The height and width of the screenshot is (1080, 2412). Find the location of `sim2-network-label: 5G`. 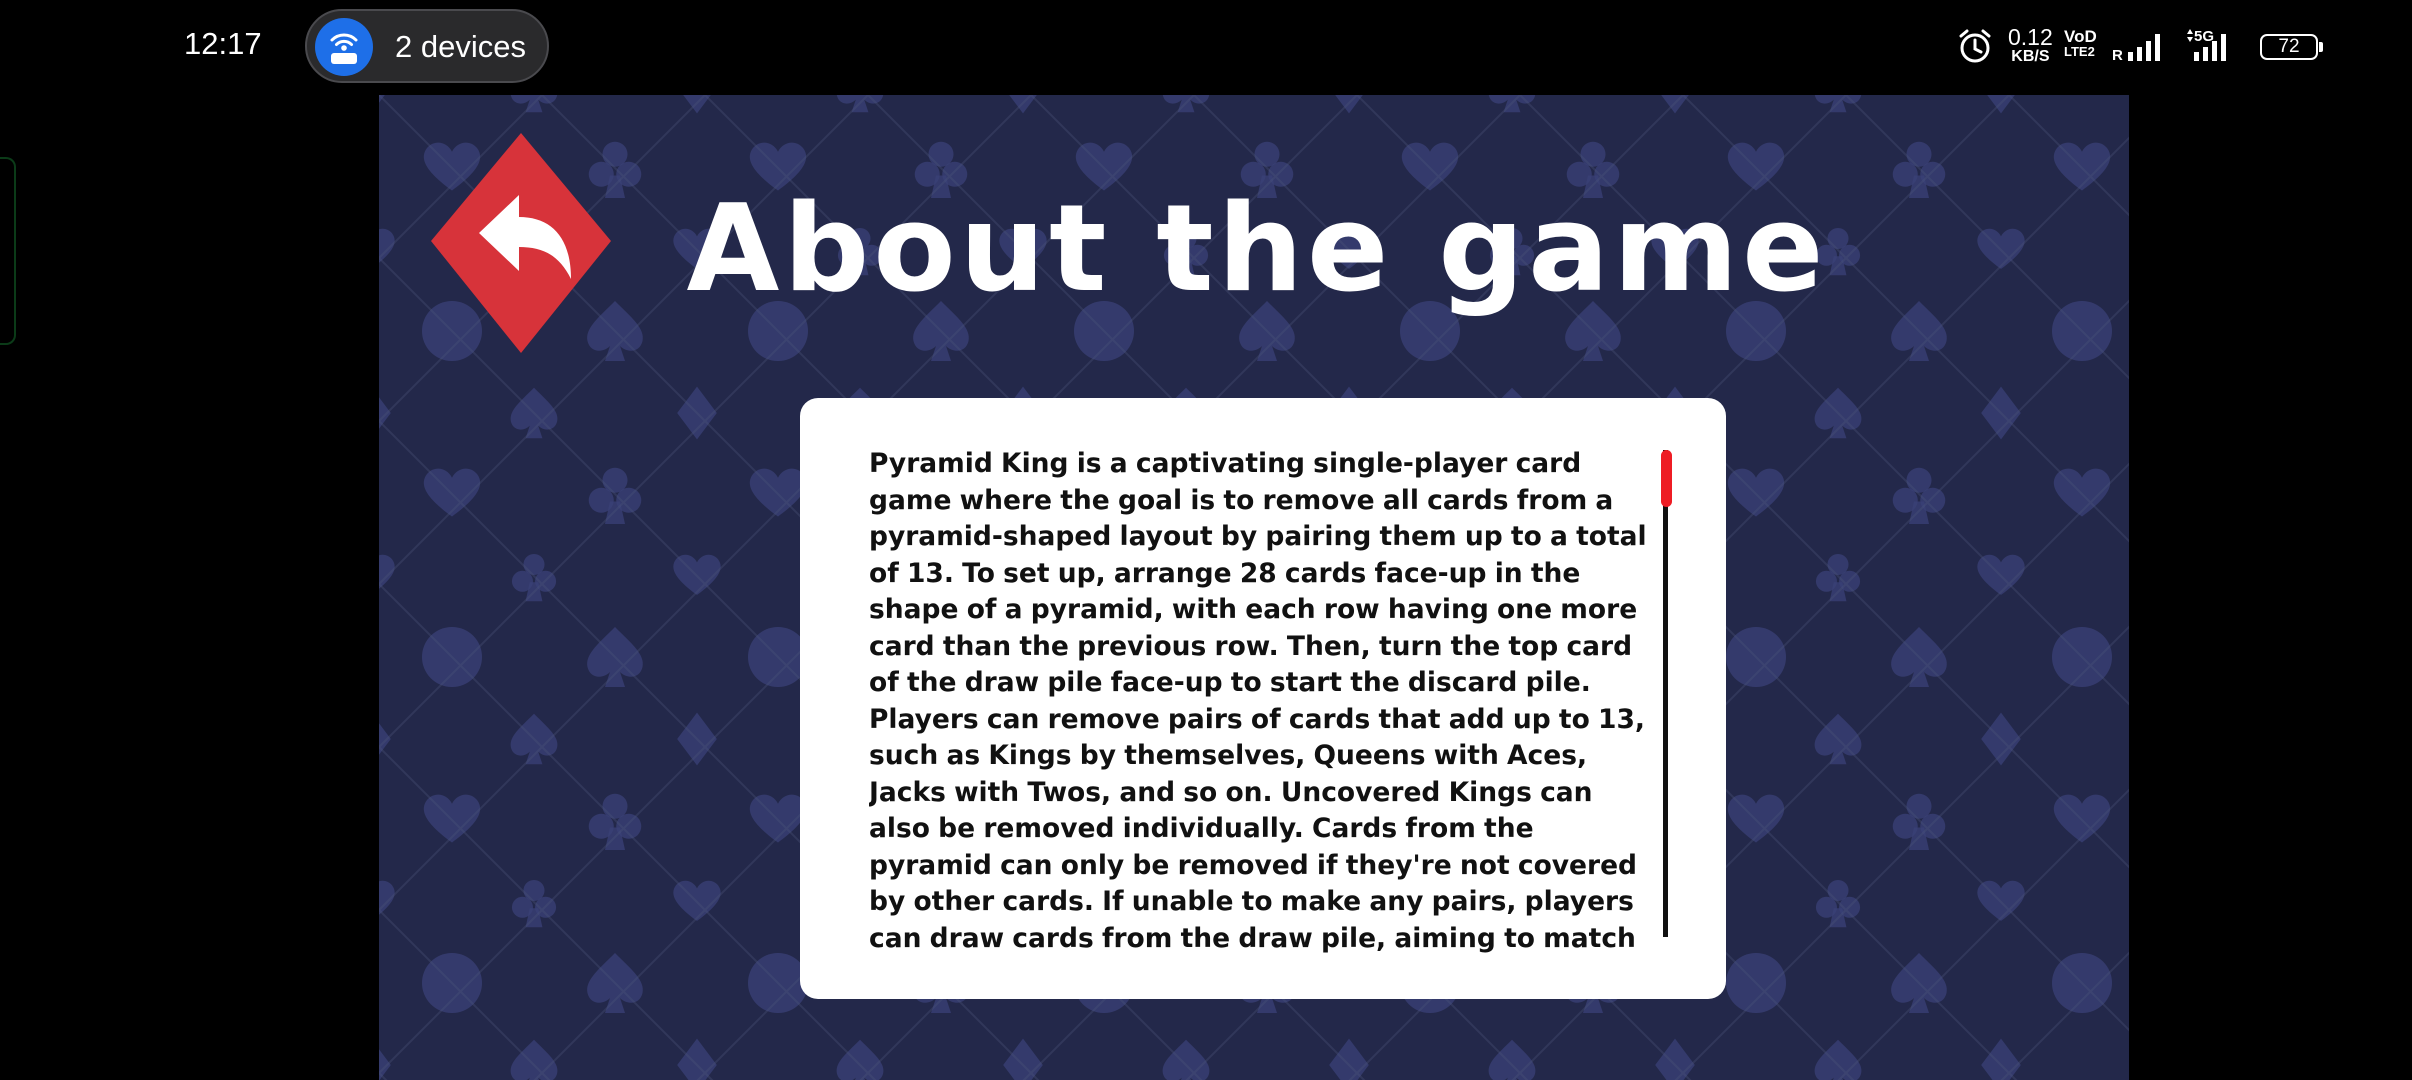

sim2-network-label: 5G is located at coordinates (2204, 36).